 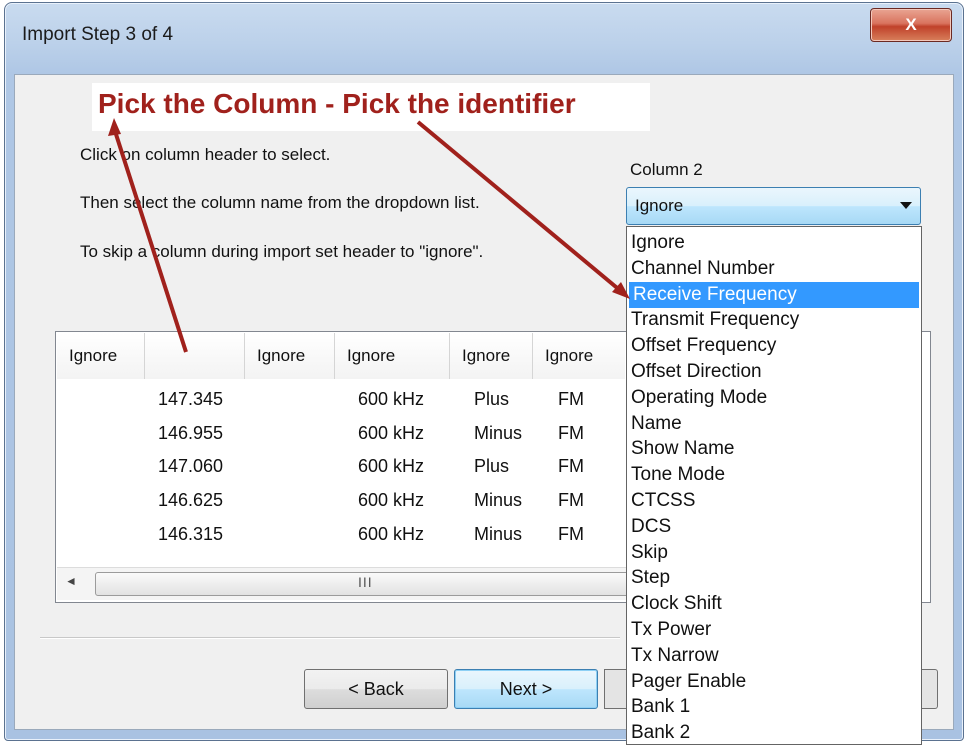 What do you see at coordinates (774, 294) in the screenshot?
I see `dropdown-option: Receive Frequency` at bounding box center [774, 294].